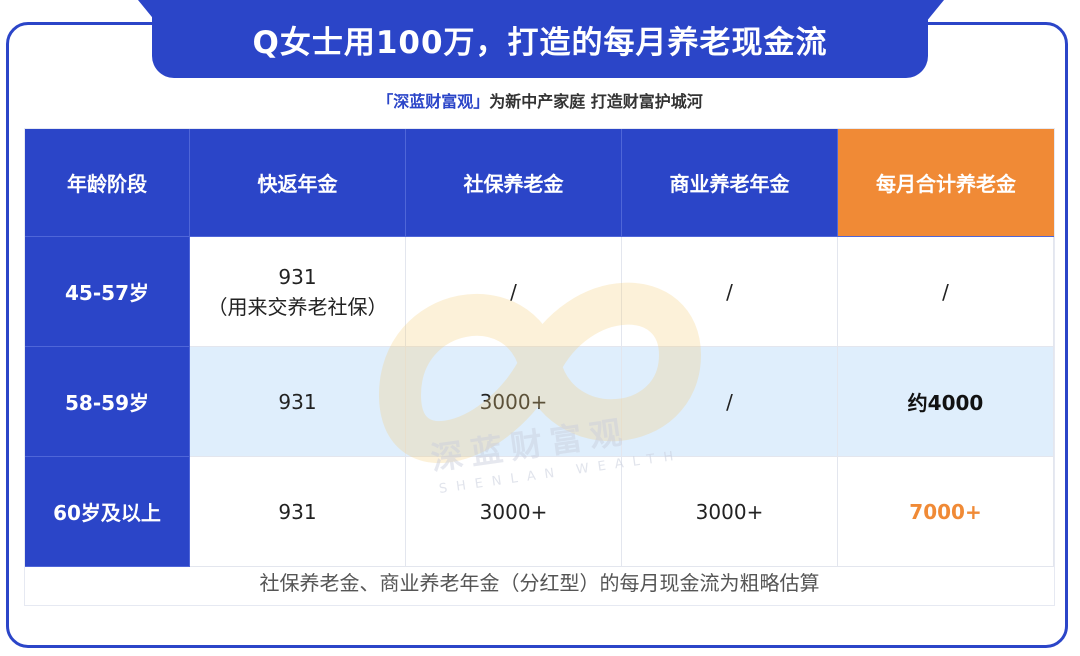 The height and width of the screenshot is (656, 1080). Describe the element at coordinates (297, 276) in the screenshot. I see `cell-fast-annuity-value: 931` at that location.